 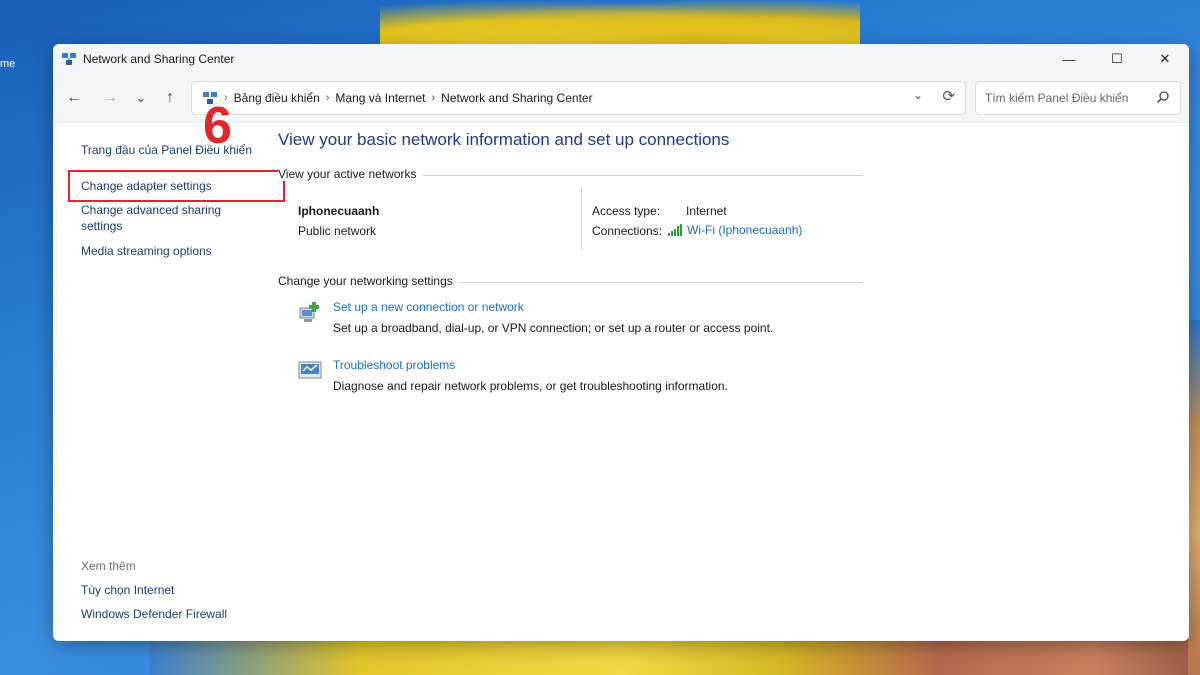 I want to click on wifi-connection-link: Wi-Fi (Iphonecuaanh), so click(x=735, y=230).